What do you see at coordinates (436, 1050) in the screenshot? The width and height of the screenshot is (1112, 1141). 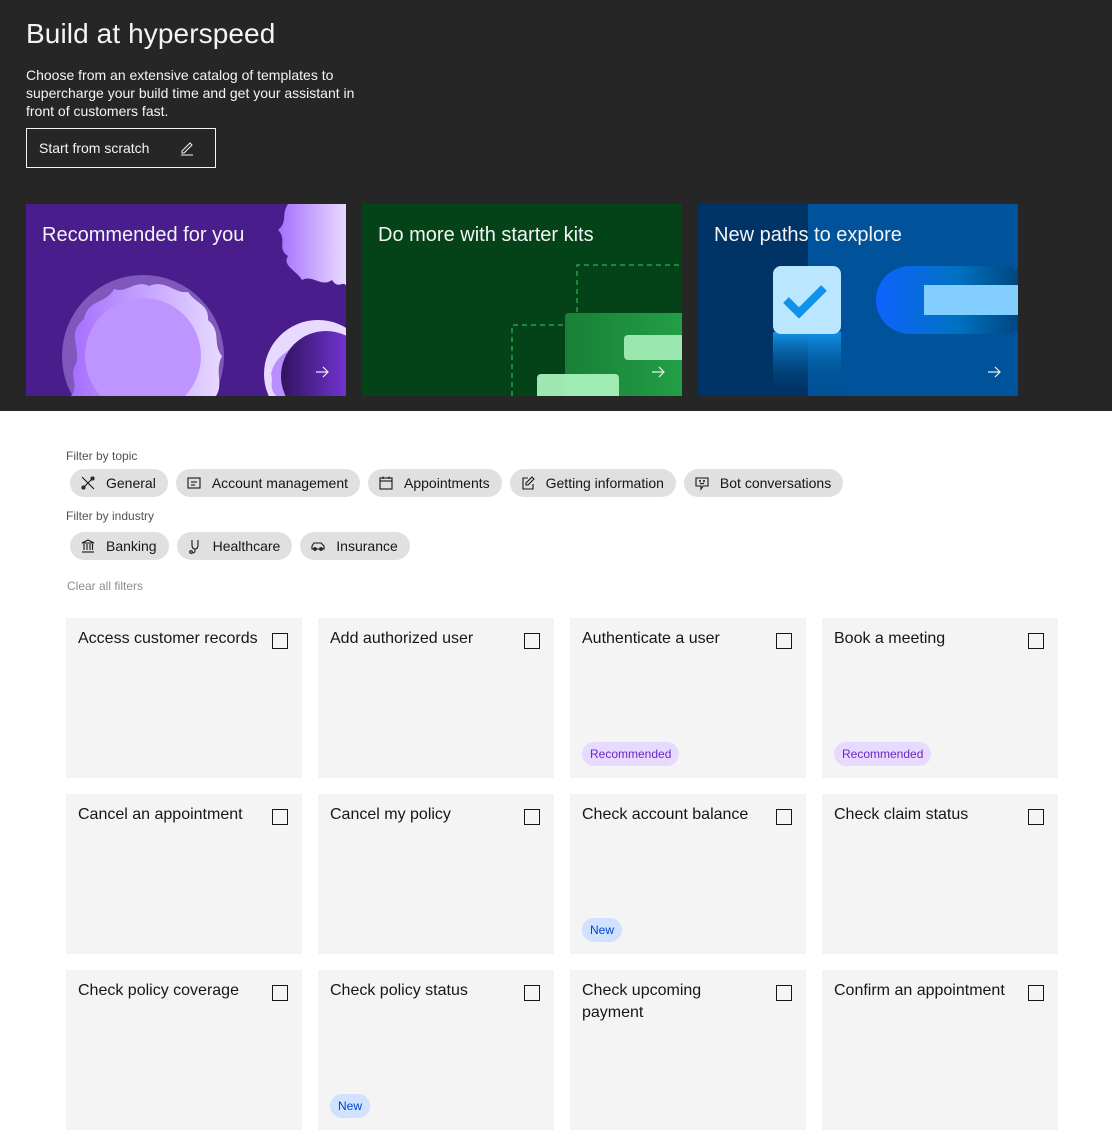 I see `template-card: Check policy status New` at bounding box center [436, 1050].